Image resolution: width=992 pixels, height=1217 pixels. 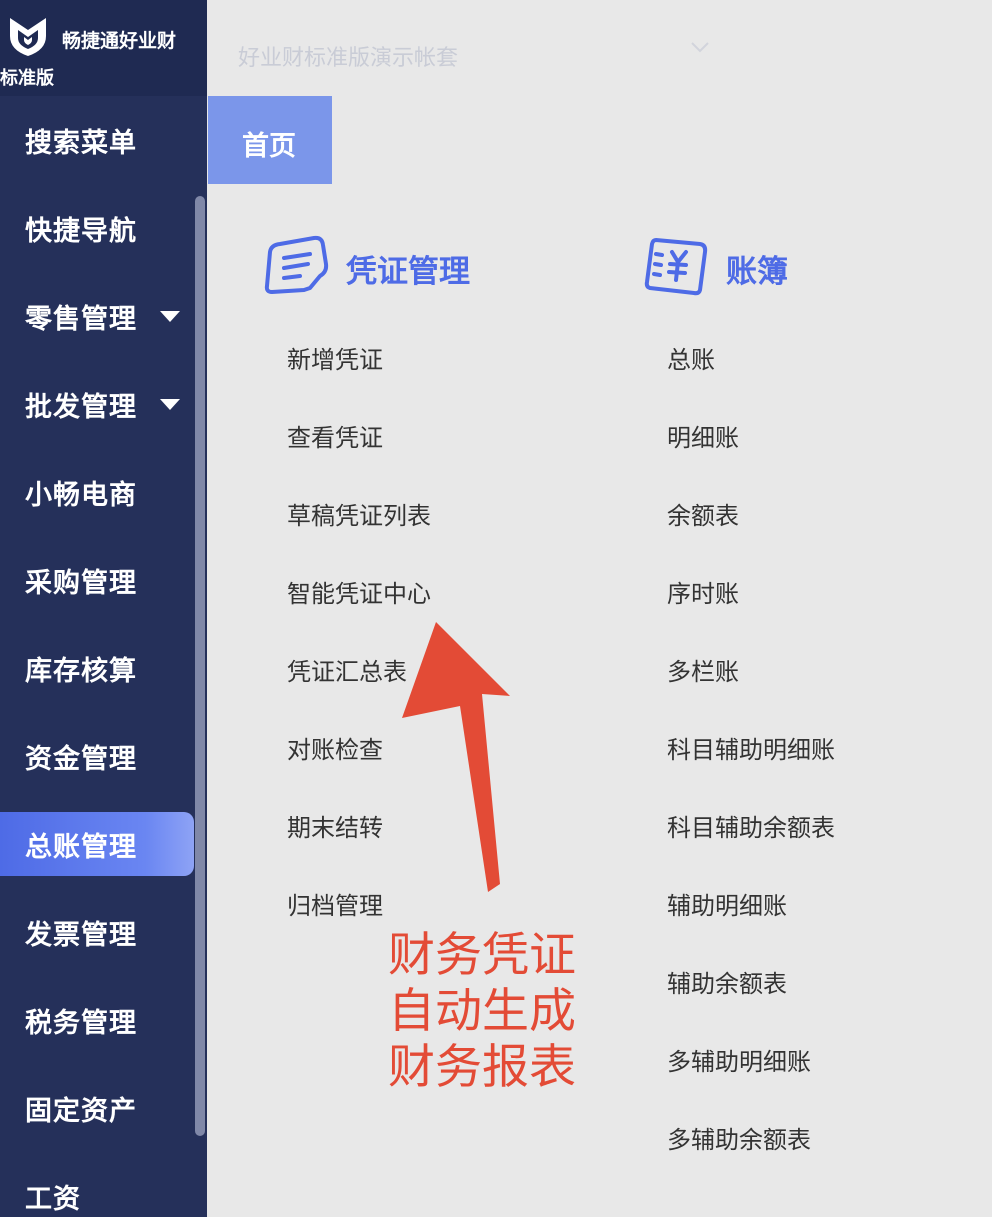 I want to click on tab-home: 首页, so click(x=270, y=140).